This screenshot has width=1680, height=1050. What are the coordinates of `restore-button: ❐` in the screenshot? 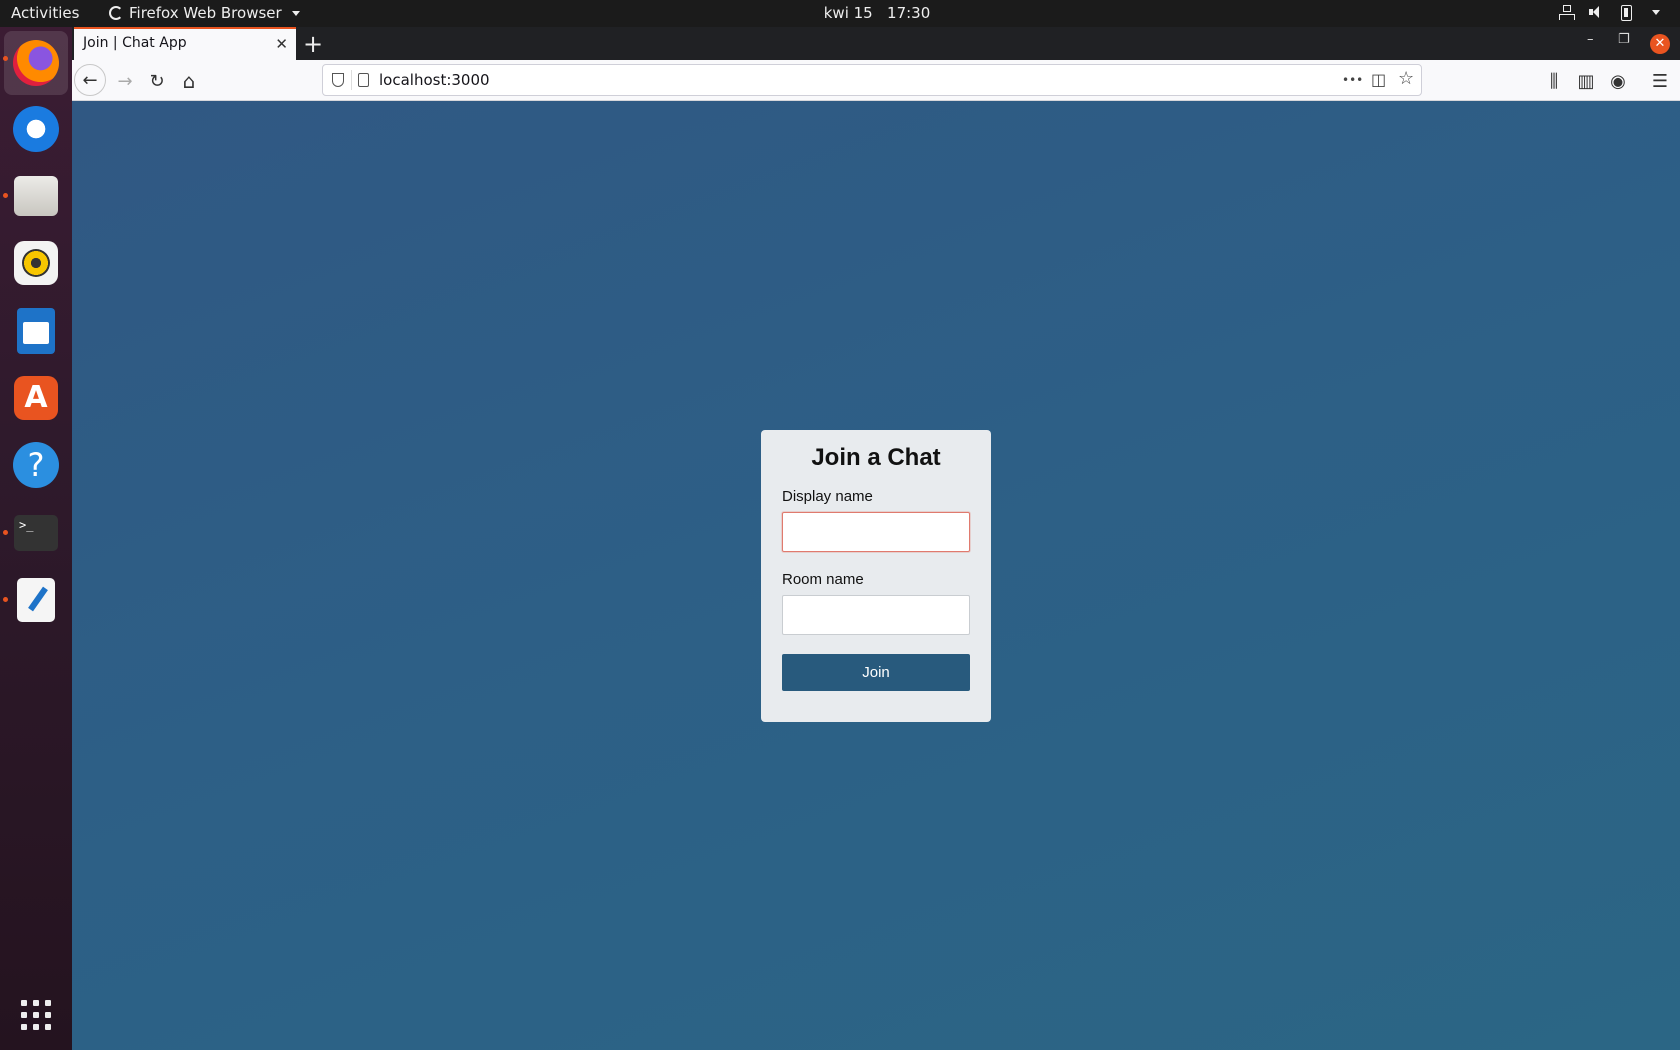 It's located at (1624, 39).